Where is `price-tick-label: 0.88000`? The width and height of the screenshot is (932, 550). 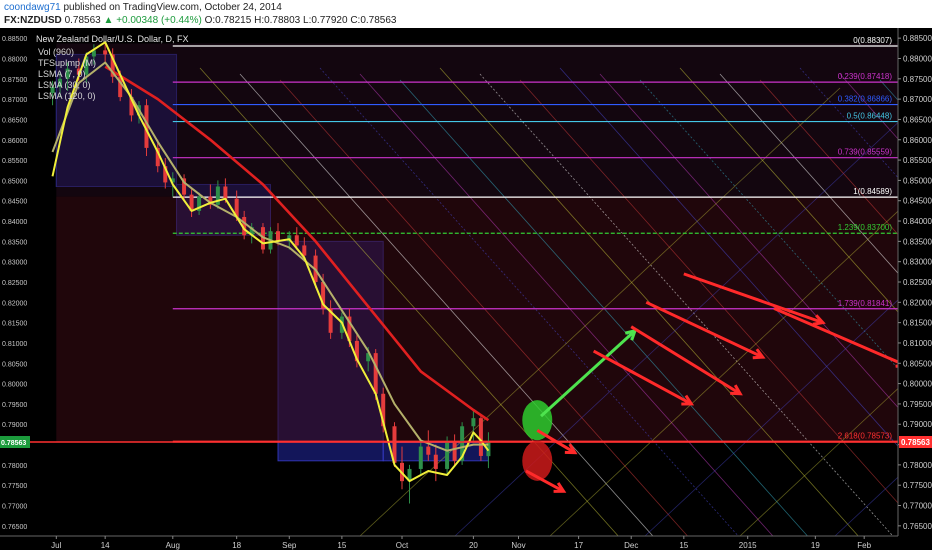 price-tick-label: 0.88000 is located at coordinates (917, 58).